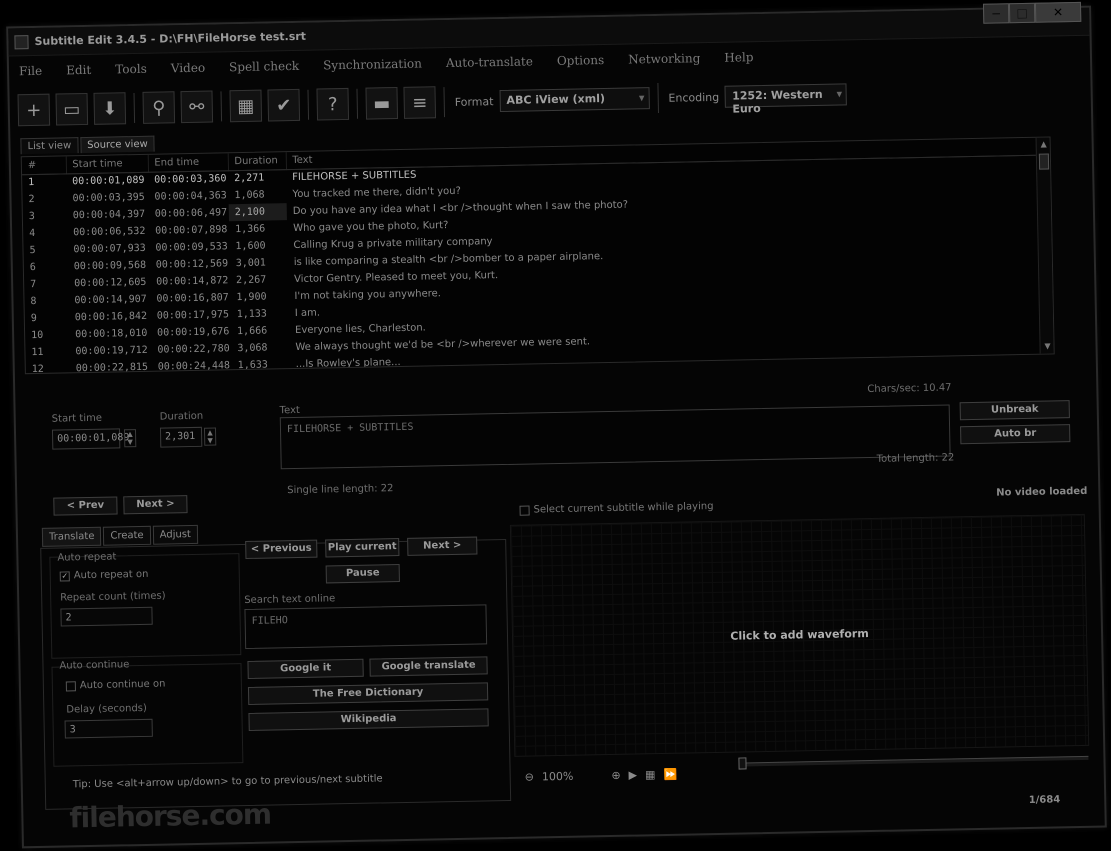 The width and height of the screenshot is (1111, 851). I want to click on start-time-spinner-icon: ▲ ▼, so click(130, 438).